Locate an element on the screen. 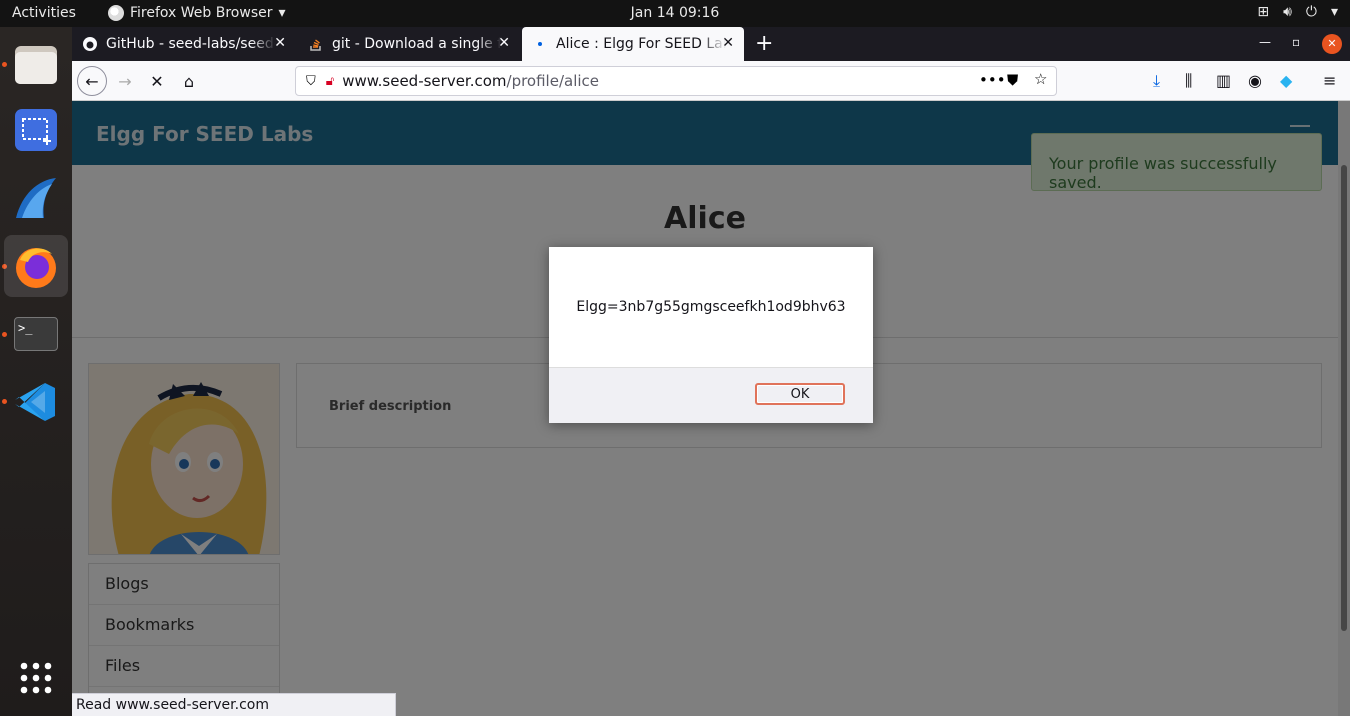  alert-footer: OK is located at coordinates (711, 395).